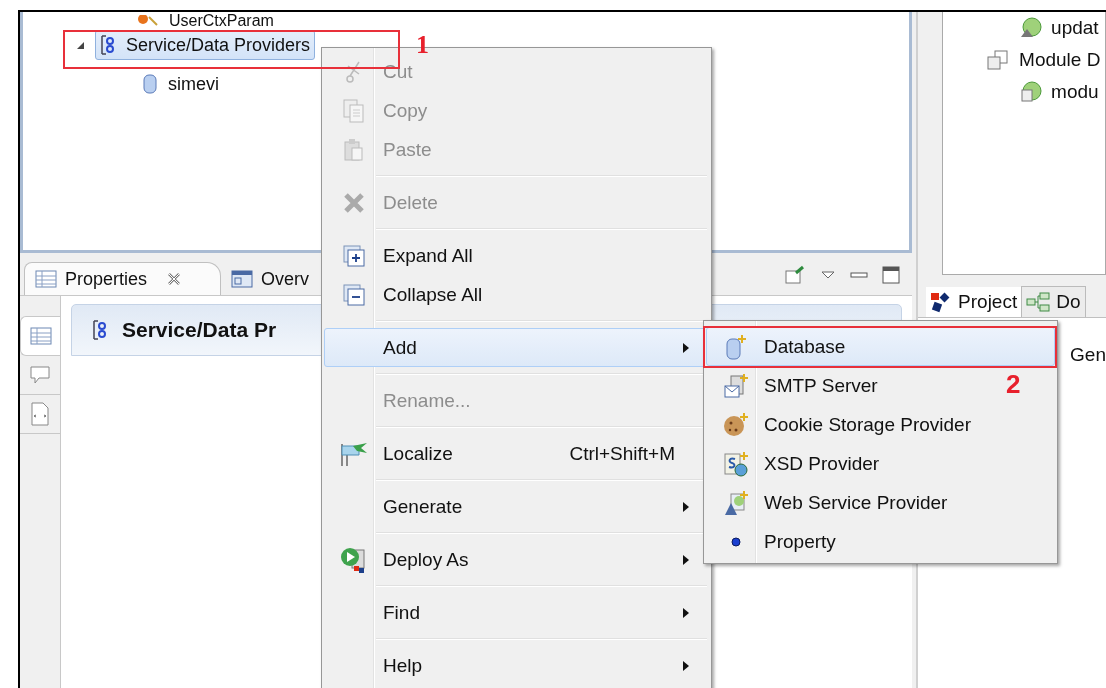  I want to click on tree-item: updat, so click(1024, 28).